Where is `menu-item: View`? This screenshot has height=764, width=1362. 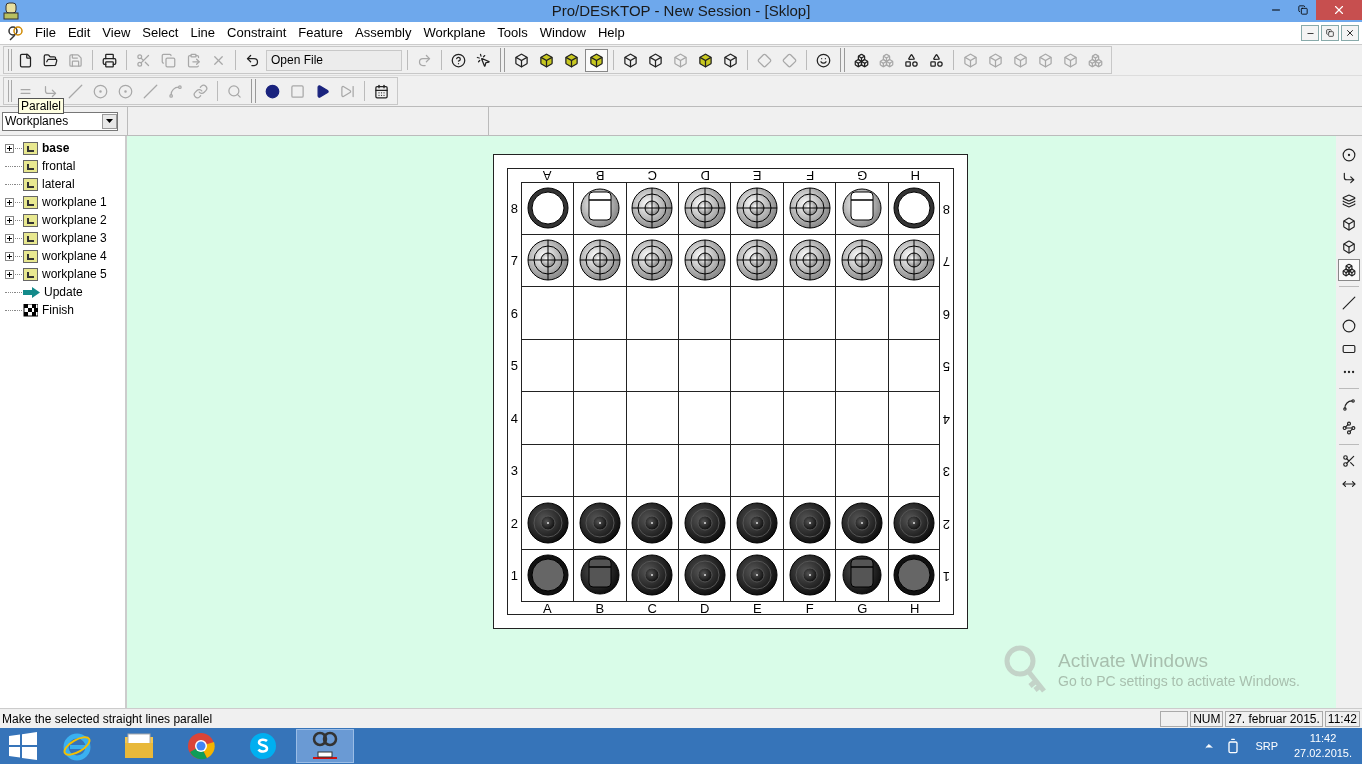
menu-item: View is located at coordinates (116, 33).